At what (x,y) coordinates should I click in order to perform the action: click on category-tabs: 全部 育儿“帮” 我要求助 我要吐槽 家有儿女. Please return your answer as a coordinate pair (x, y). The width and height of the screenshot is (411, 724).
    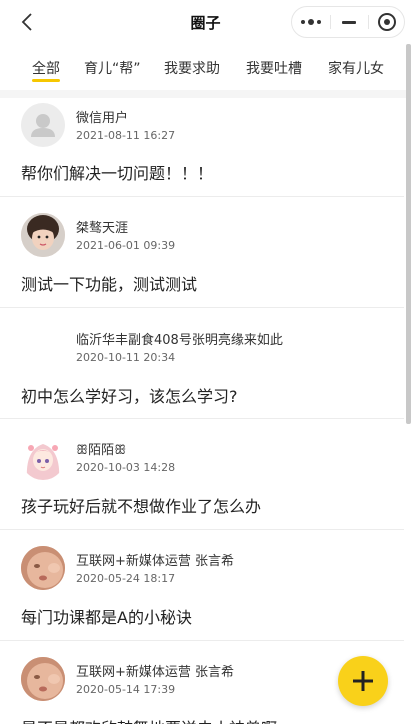
    Looking at the image, I should click on (205, 67).